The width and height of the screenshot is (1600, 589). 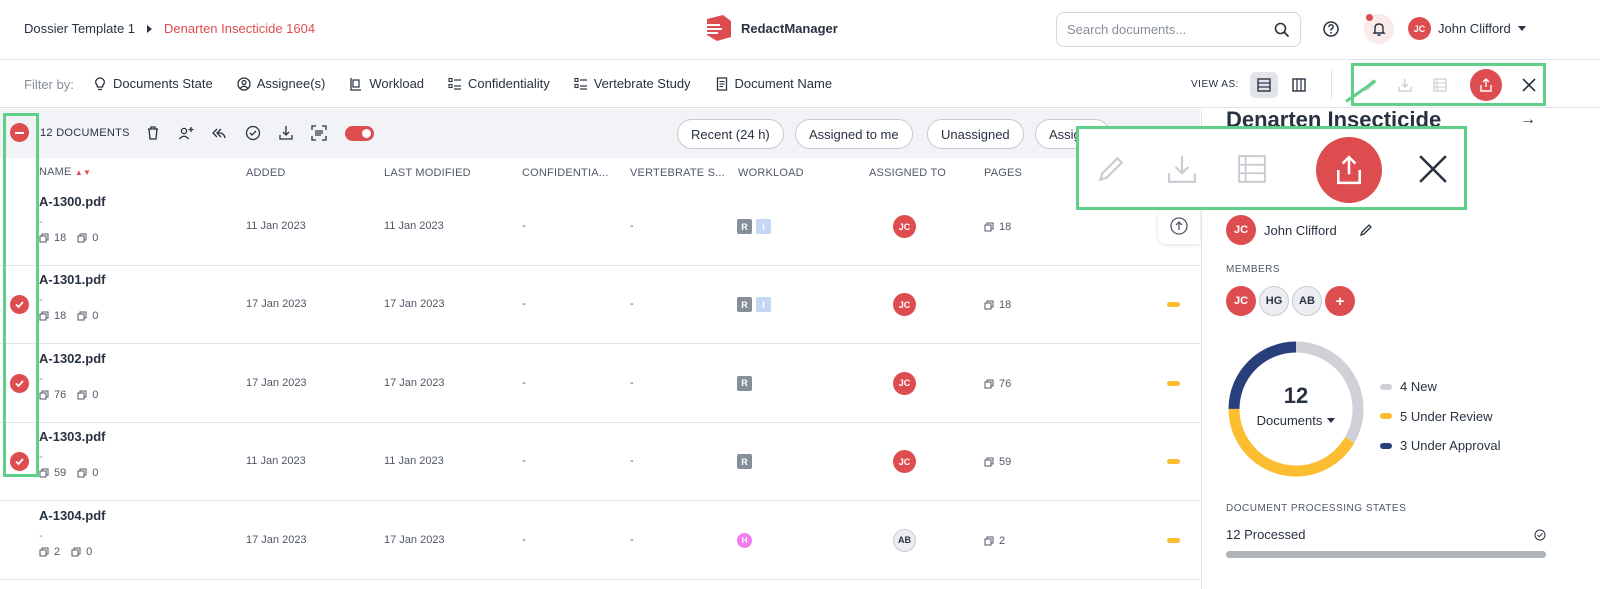 I want to click on report-button-zoomed, so click(x=1252, y=169).